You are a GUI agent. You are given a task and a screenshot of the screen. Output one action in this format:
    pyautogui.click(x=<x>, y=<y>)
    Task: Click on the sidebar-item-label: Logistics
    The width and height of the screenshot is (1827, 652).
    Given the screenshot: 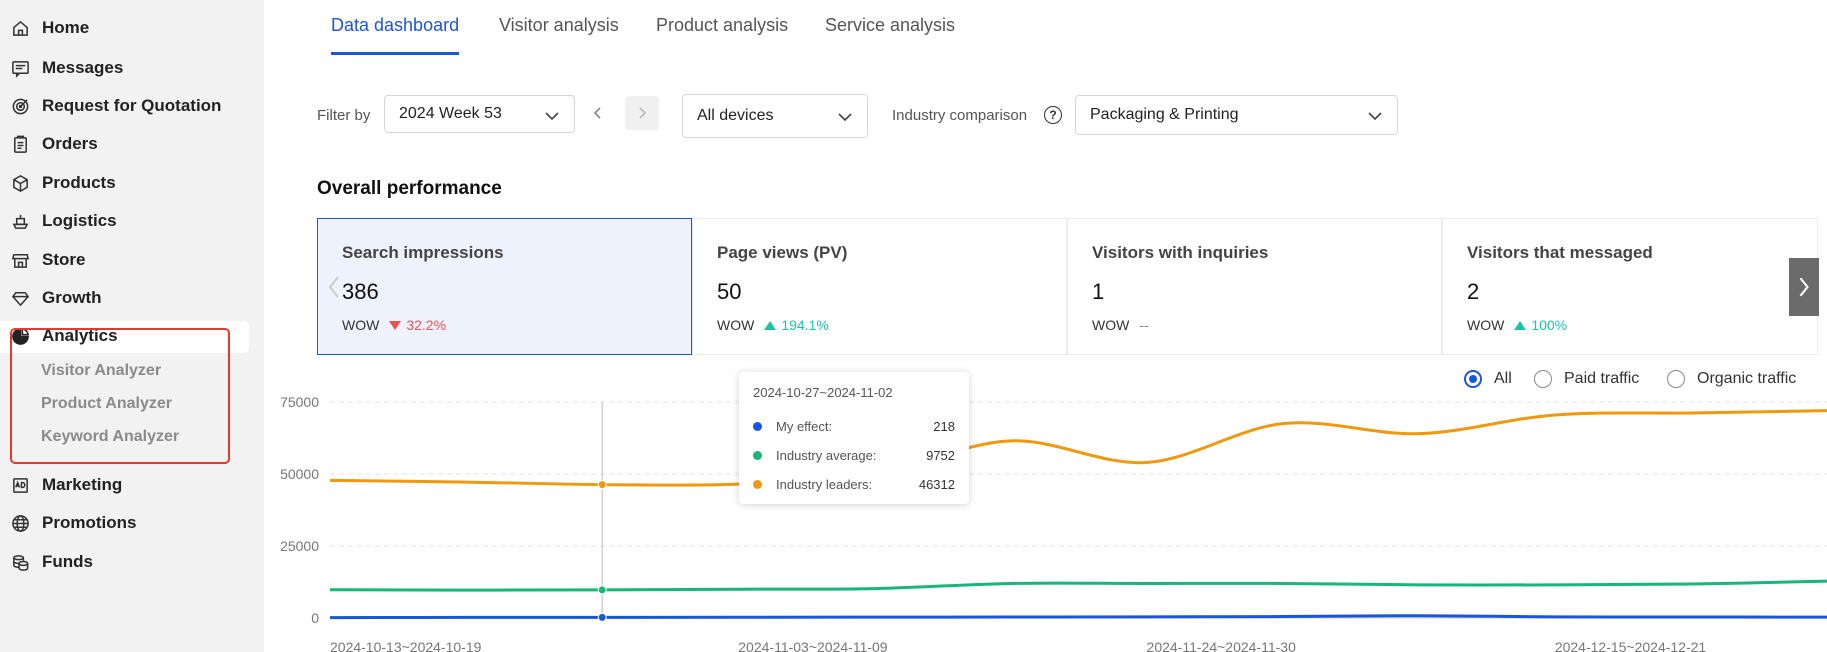 What is the action you would take?
    pyautogui.click(x=79, y=220)
    